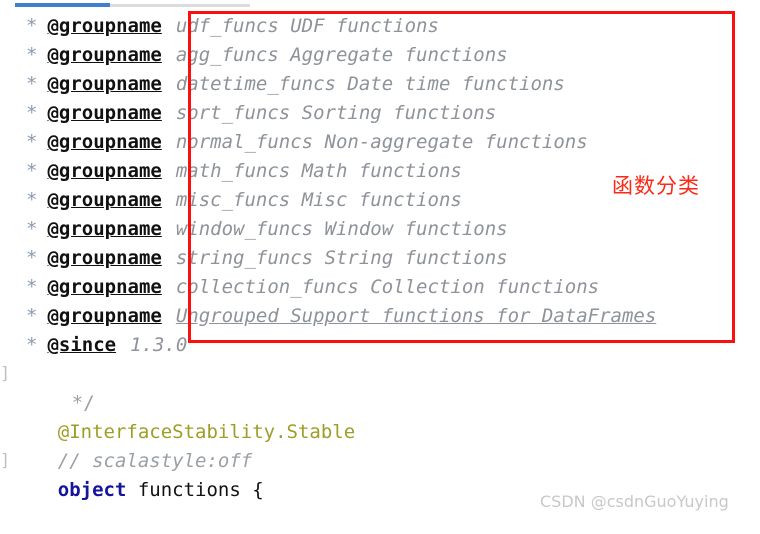  I want to click on code-line-object-decl: ] object functions {, so click(380, 474).